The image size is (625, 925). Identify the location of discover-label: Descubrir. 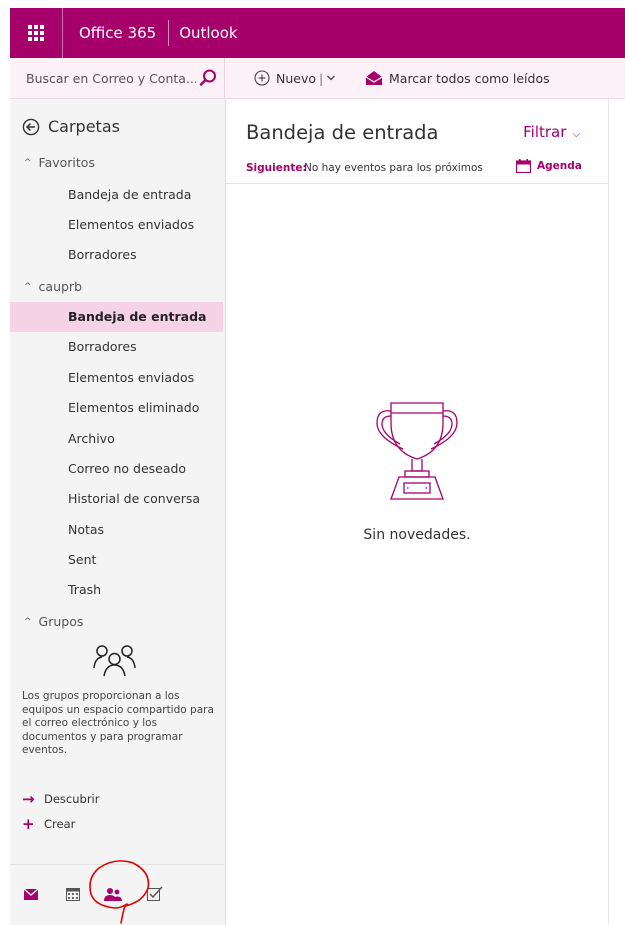
(72, 799).